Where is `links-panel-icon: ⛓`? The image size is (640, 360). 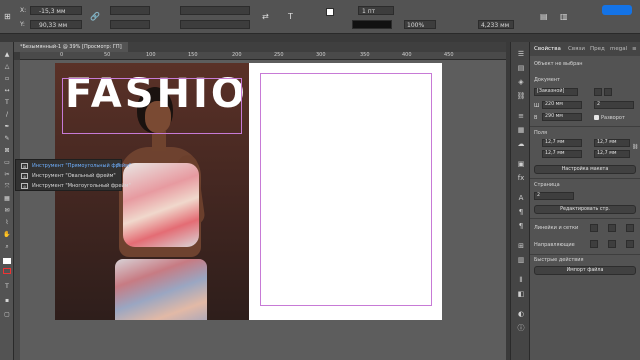 links-panel-icon: ⛓ is located at coordinates (521, 96).